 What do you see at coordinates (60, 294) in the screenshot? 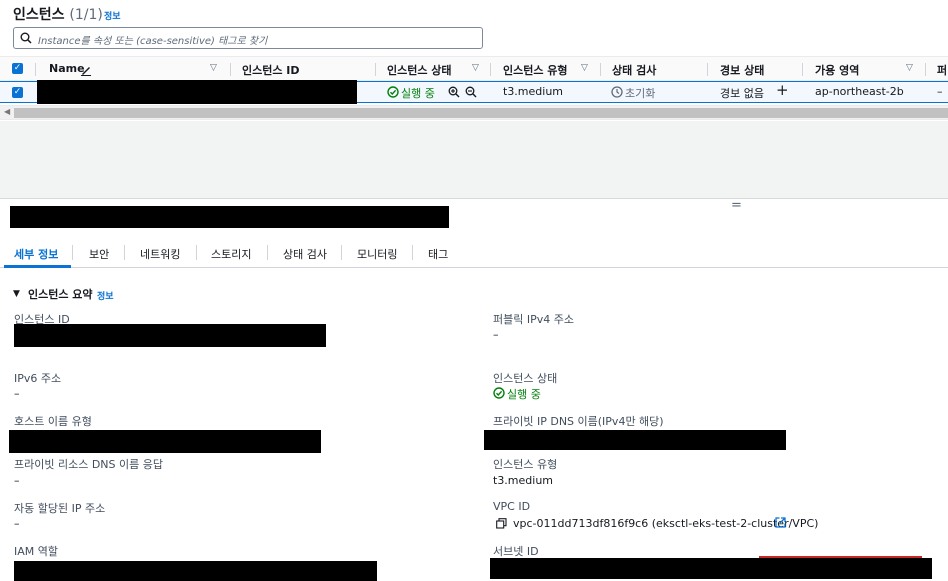
I see `summary-title: 인스턴스 요약` at bounding box center [60, 294].